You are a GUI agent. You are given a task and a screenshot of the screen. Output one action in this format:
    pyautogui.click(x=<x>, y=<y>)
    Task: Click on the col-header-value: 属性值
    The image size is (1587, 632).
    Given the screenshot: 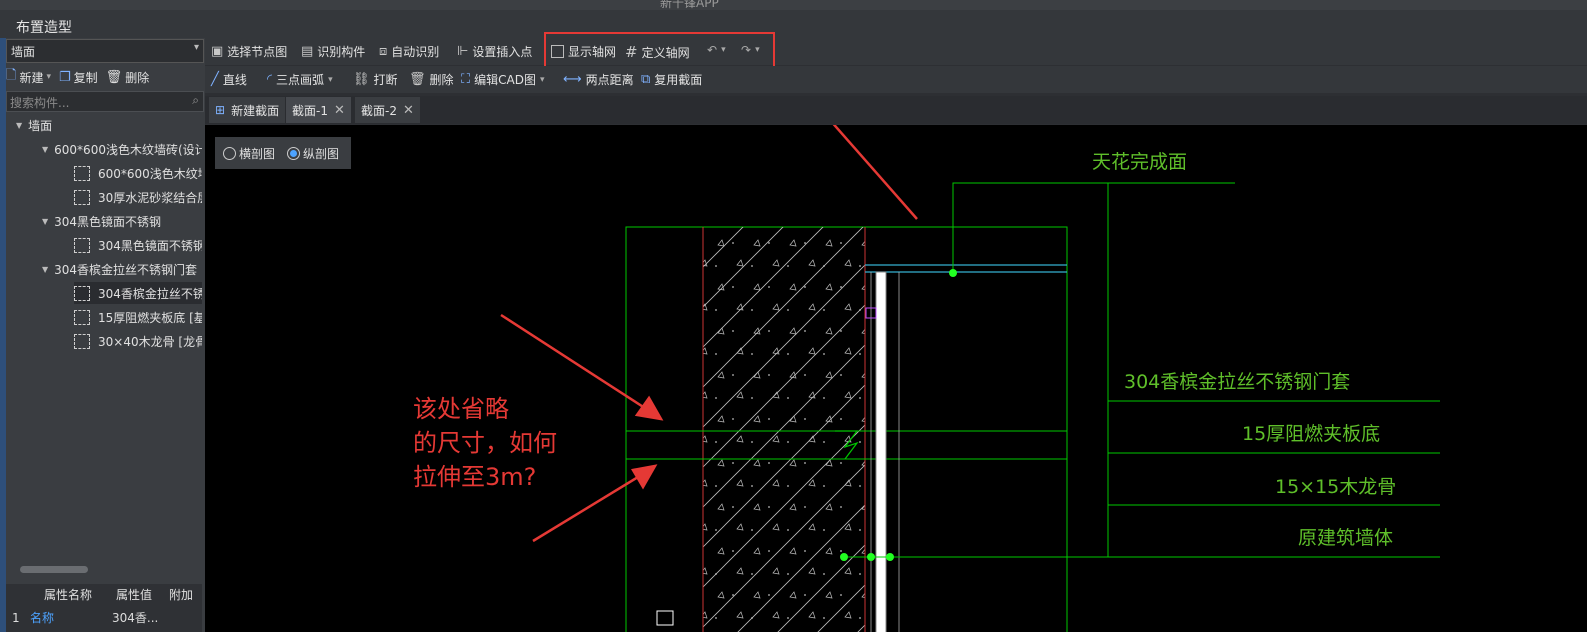 What is the action you would take?
    pyautogui.click(x=134, y=595)
    